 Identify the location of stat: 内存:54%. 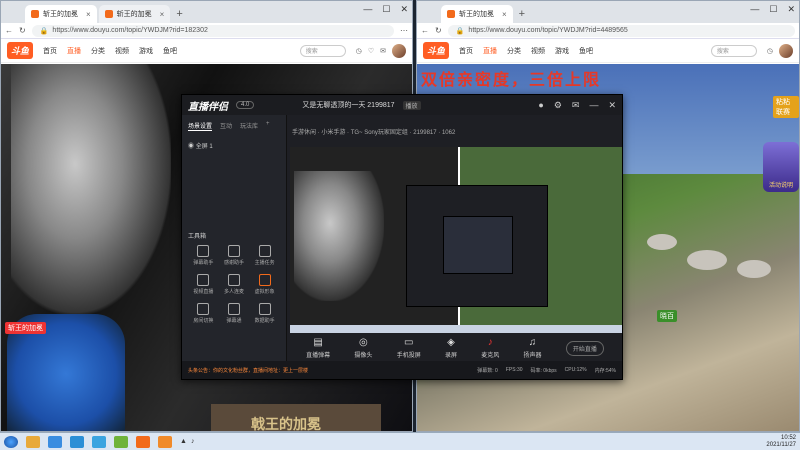
(605, 370).